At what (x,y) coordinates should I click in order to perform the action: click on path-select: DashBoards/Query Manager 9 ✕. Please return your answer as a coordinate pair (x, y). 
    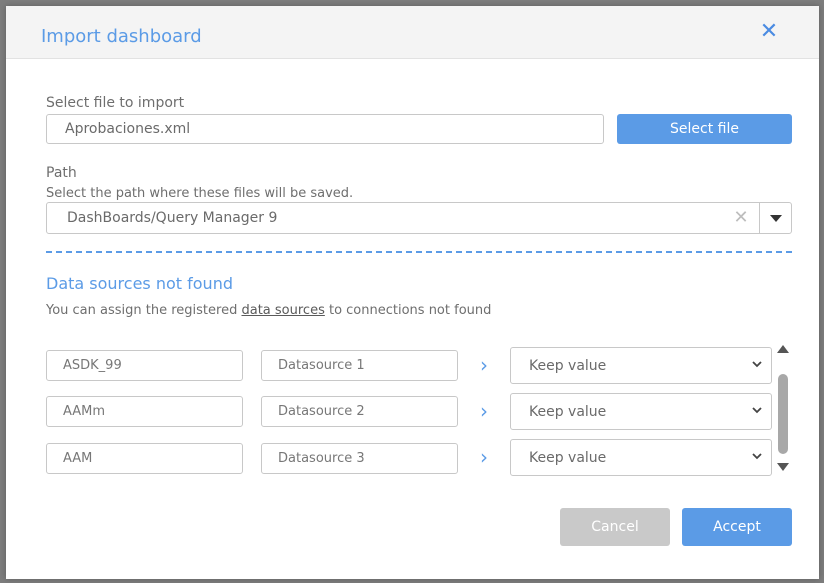
    Looking at the image, I should click on (419, 218).